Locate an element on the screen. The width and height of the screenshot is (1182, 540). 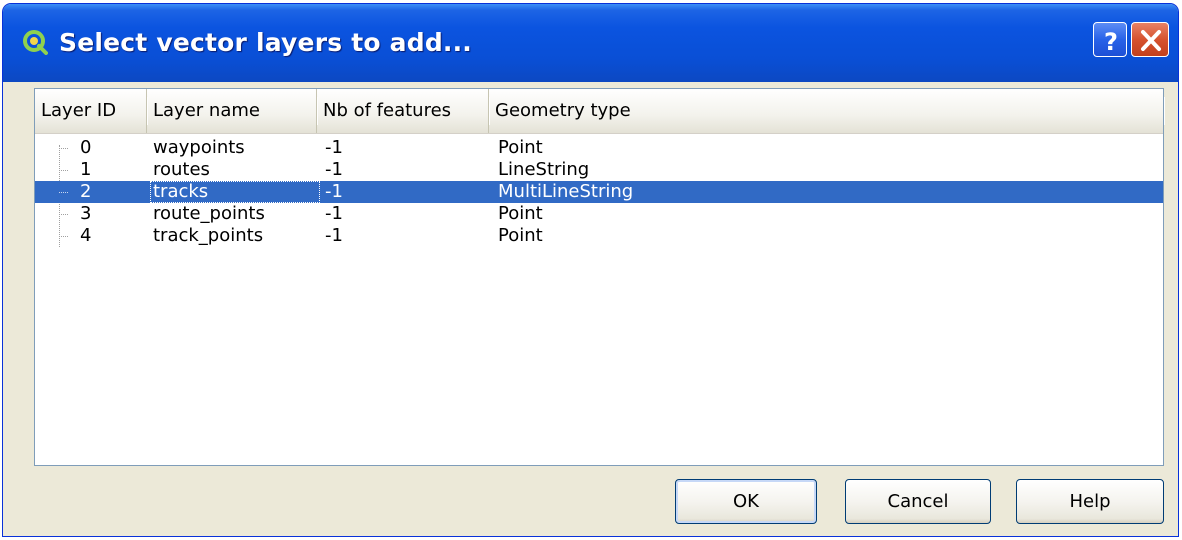
question-icon: ? is located at coordinates (1111, 42).